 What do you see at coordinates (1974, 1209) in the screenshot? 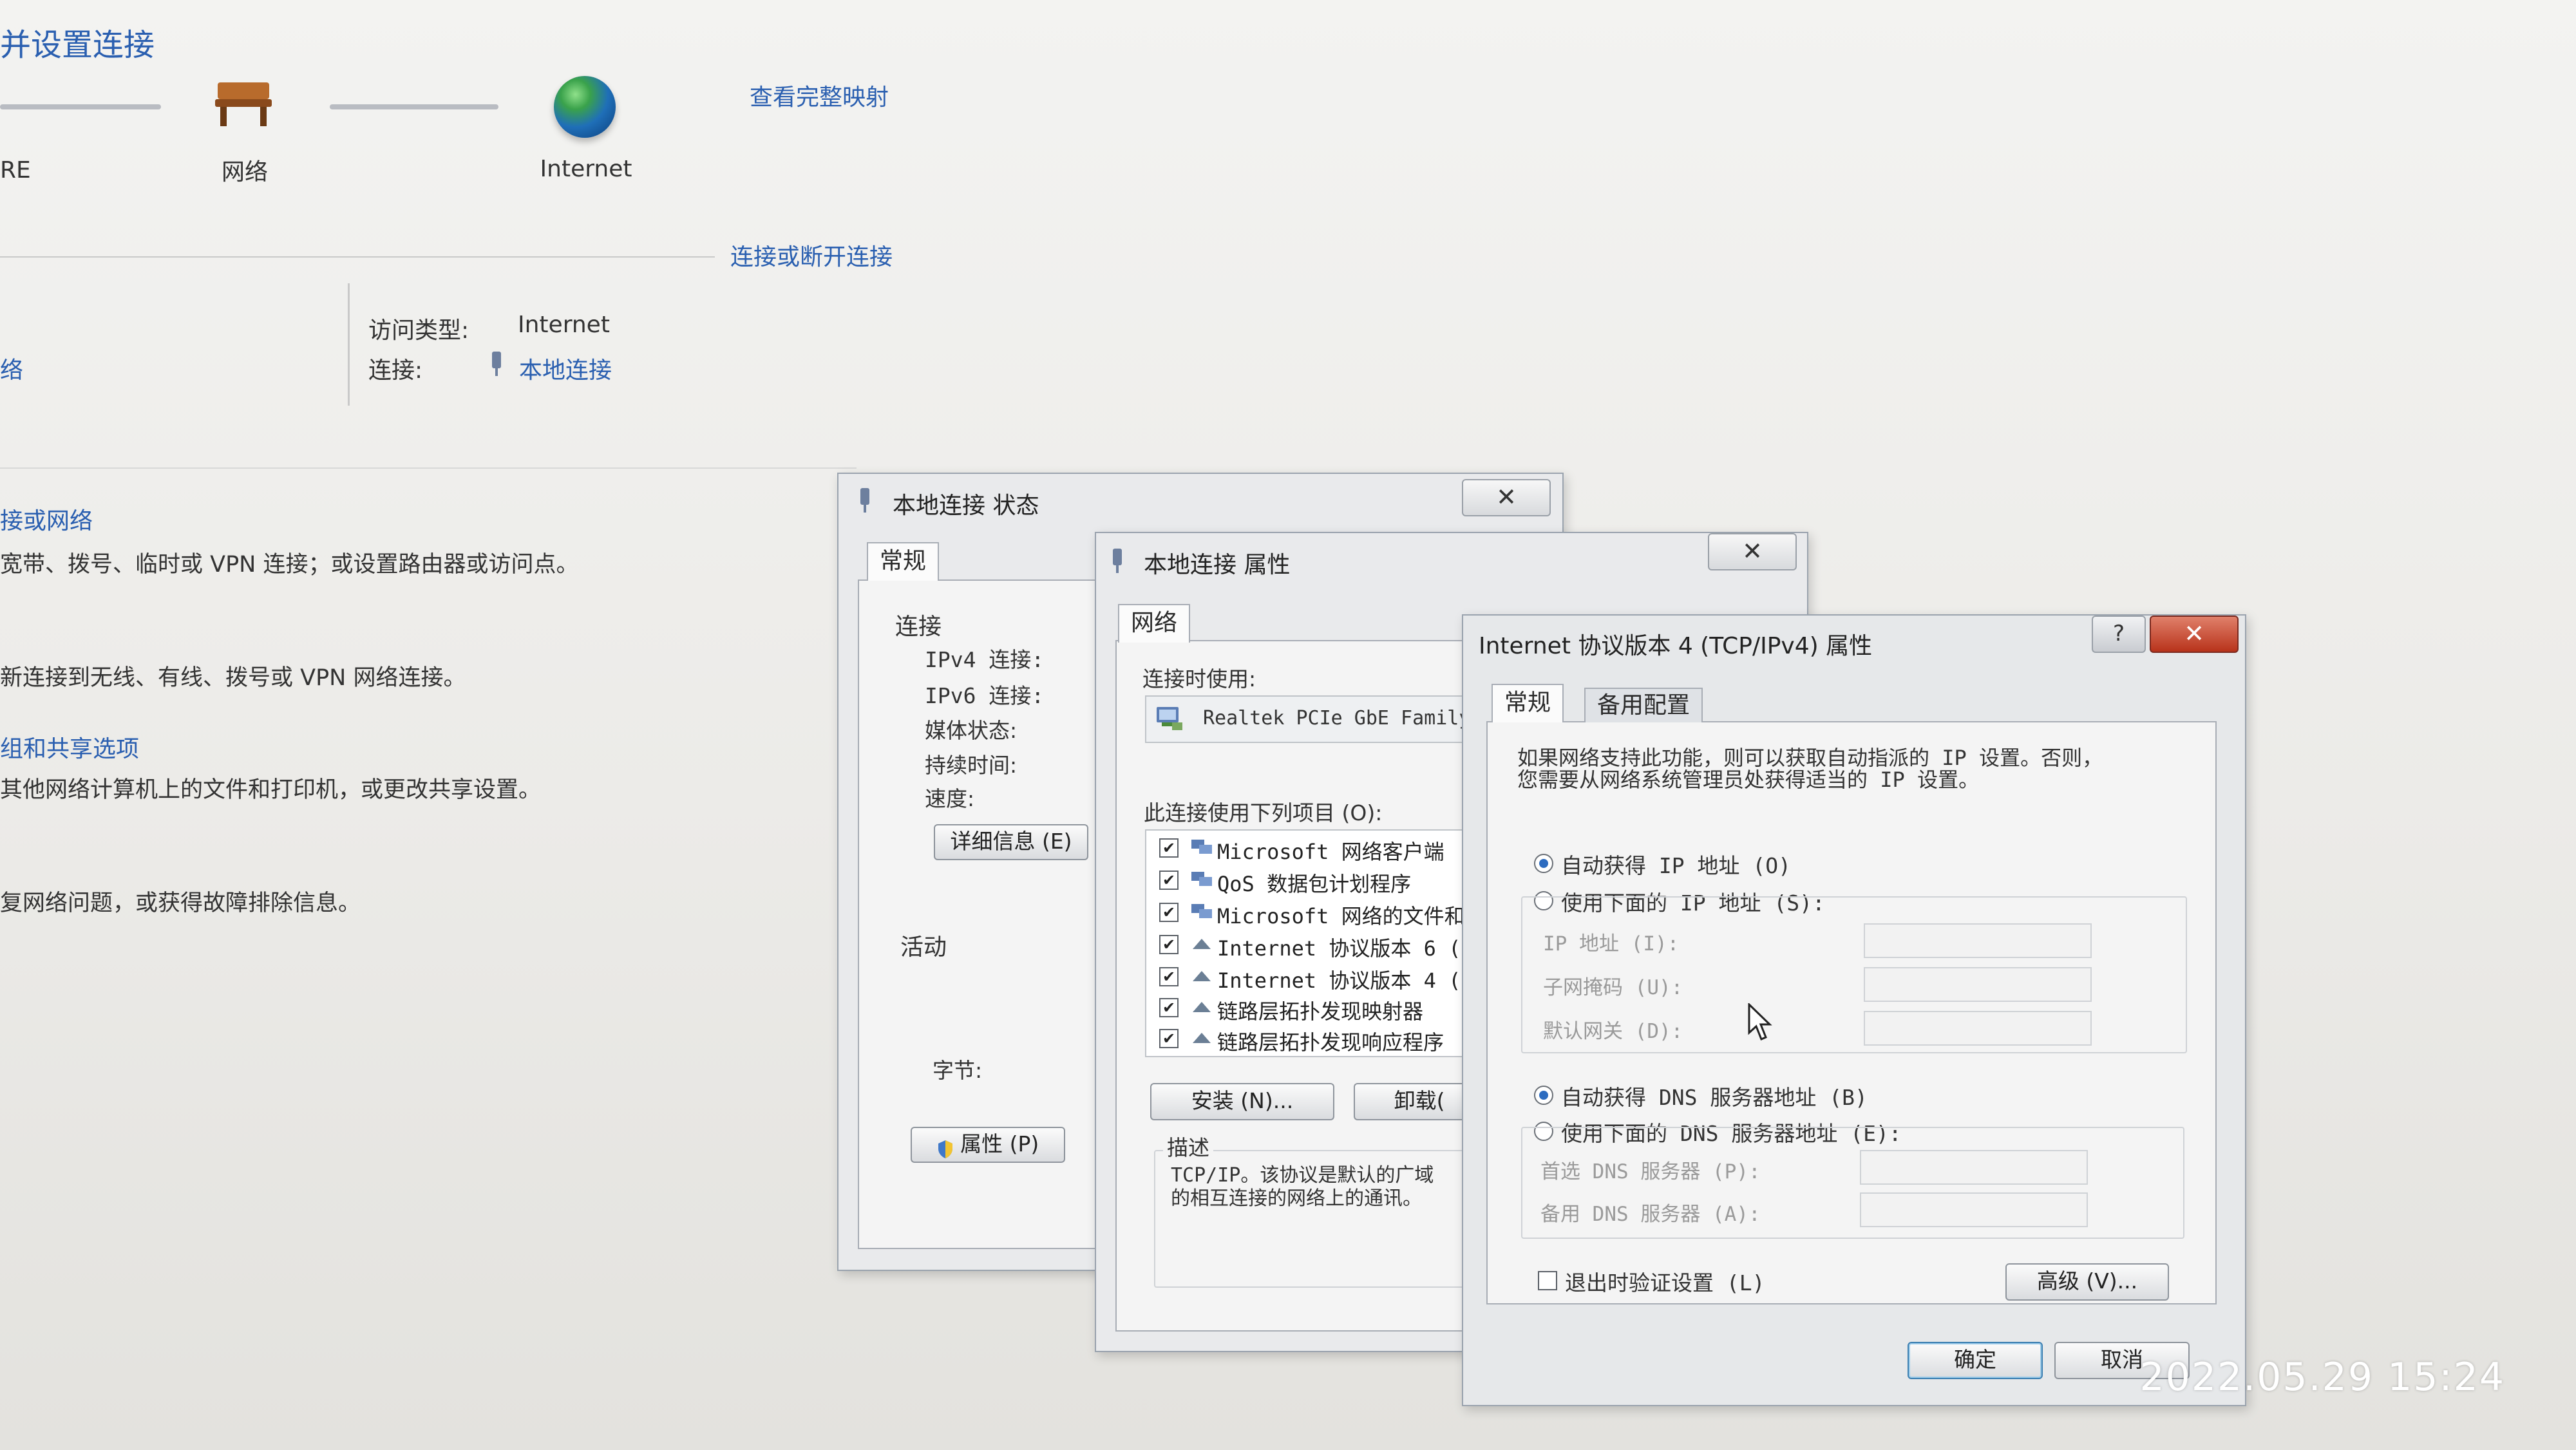
I see `alternate-dns-field` at bounding box center [1974, 1209].